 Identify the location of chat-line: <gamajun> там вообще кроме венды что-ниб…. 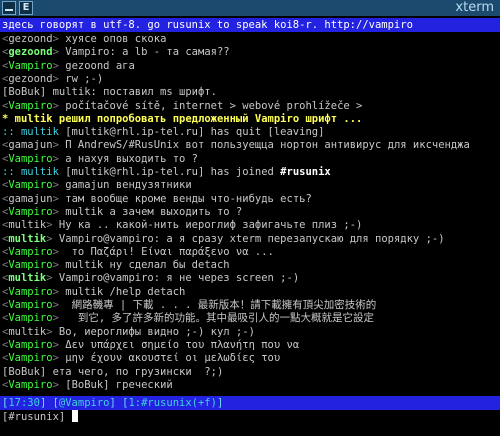
(157, 199).